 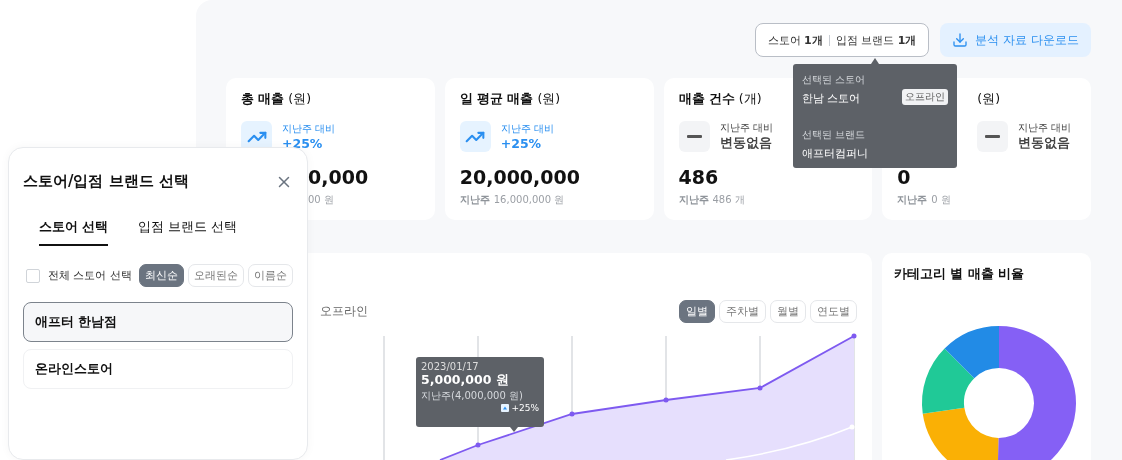 I want to click on checkbox-label: 전체 스토어 선택, so click(x=90, y=275).